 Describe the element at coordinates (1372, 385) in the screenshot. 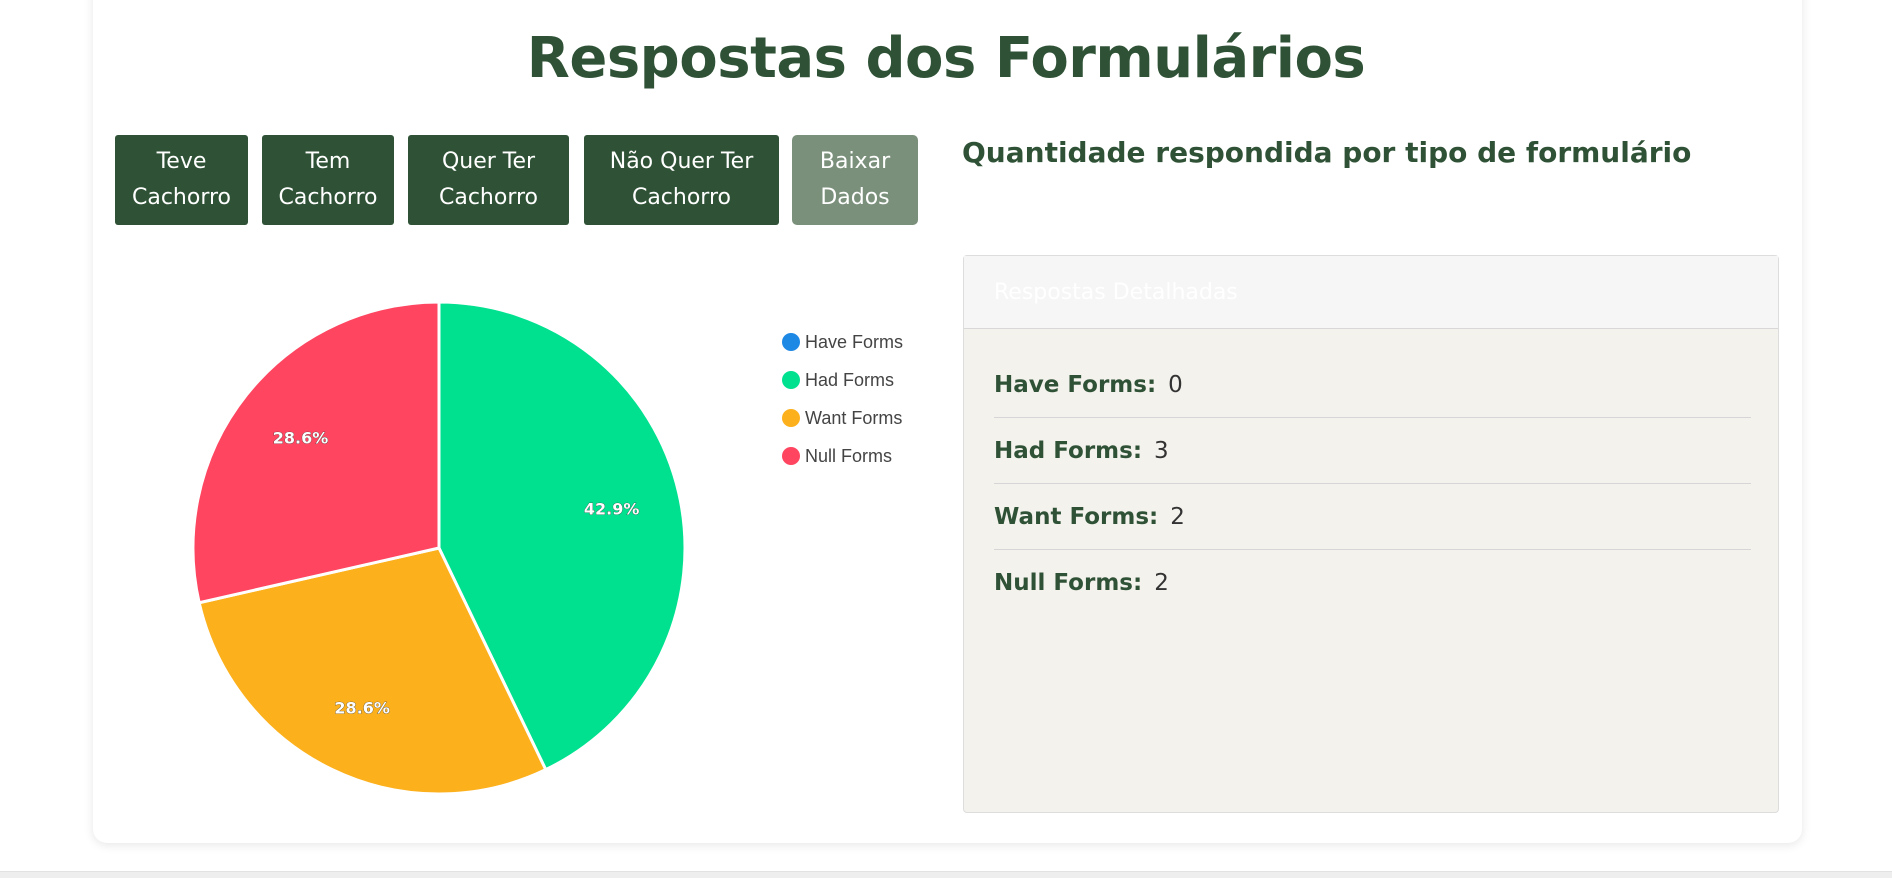

I see `detail-row-have: Have Forms: 0` at that location.